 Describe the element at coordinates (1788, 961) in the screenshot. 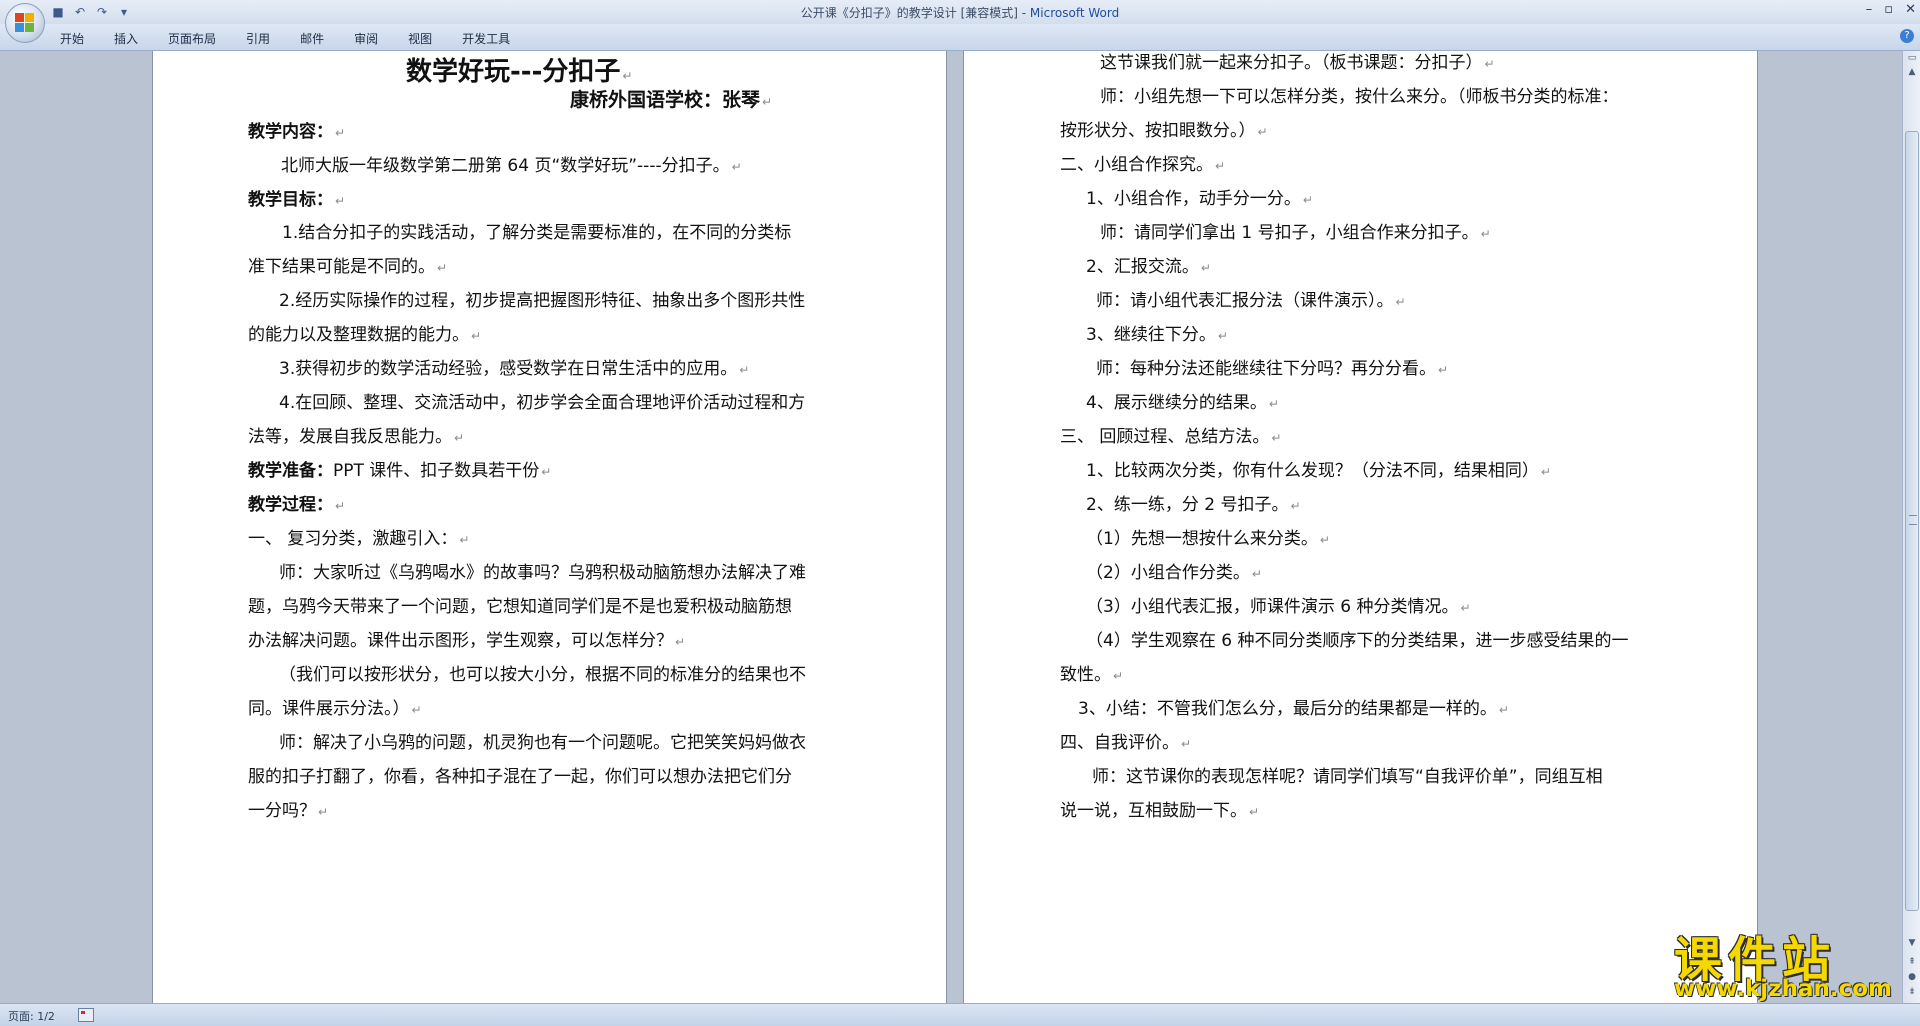

I see `watermark-logo: 课件站 www.kjzhan.com` at that location.